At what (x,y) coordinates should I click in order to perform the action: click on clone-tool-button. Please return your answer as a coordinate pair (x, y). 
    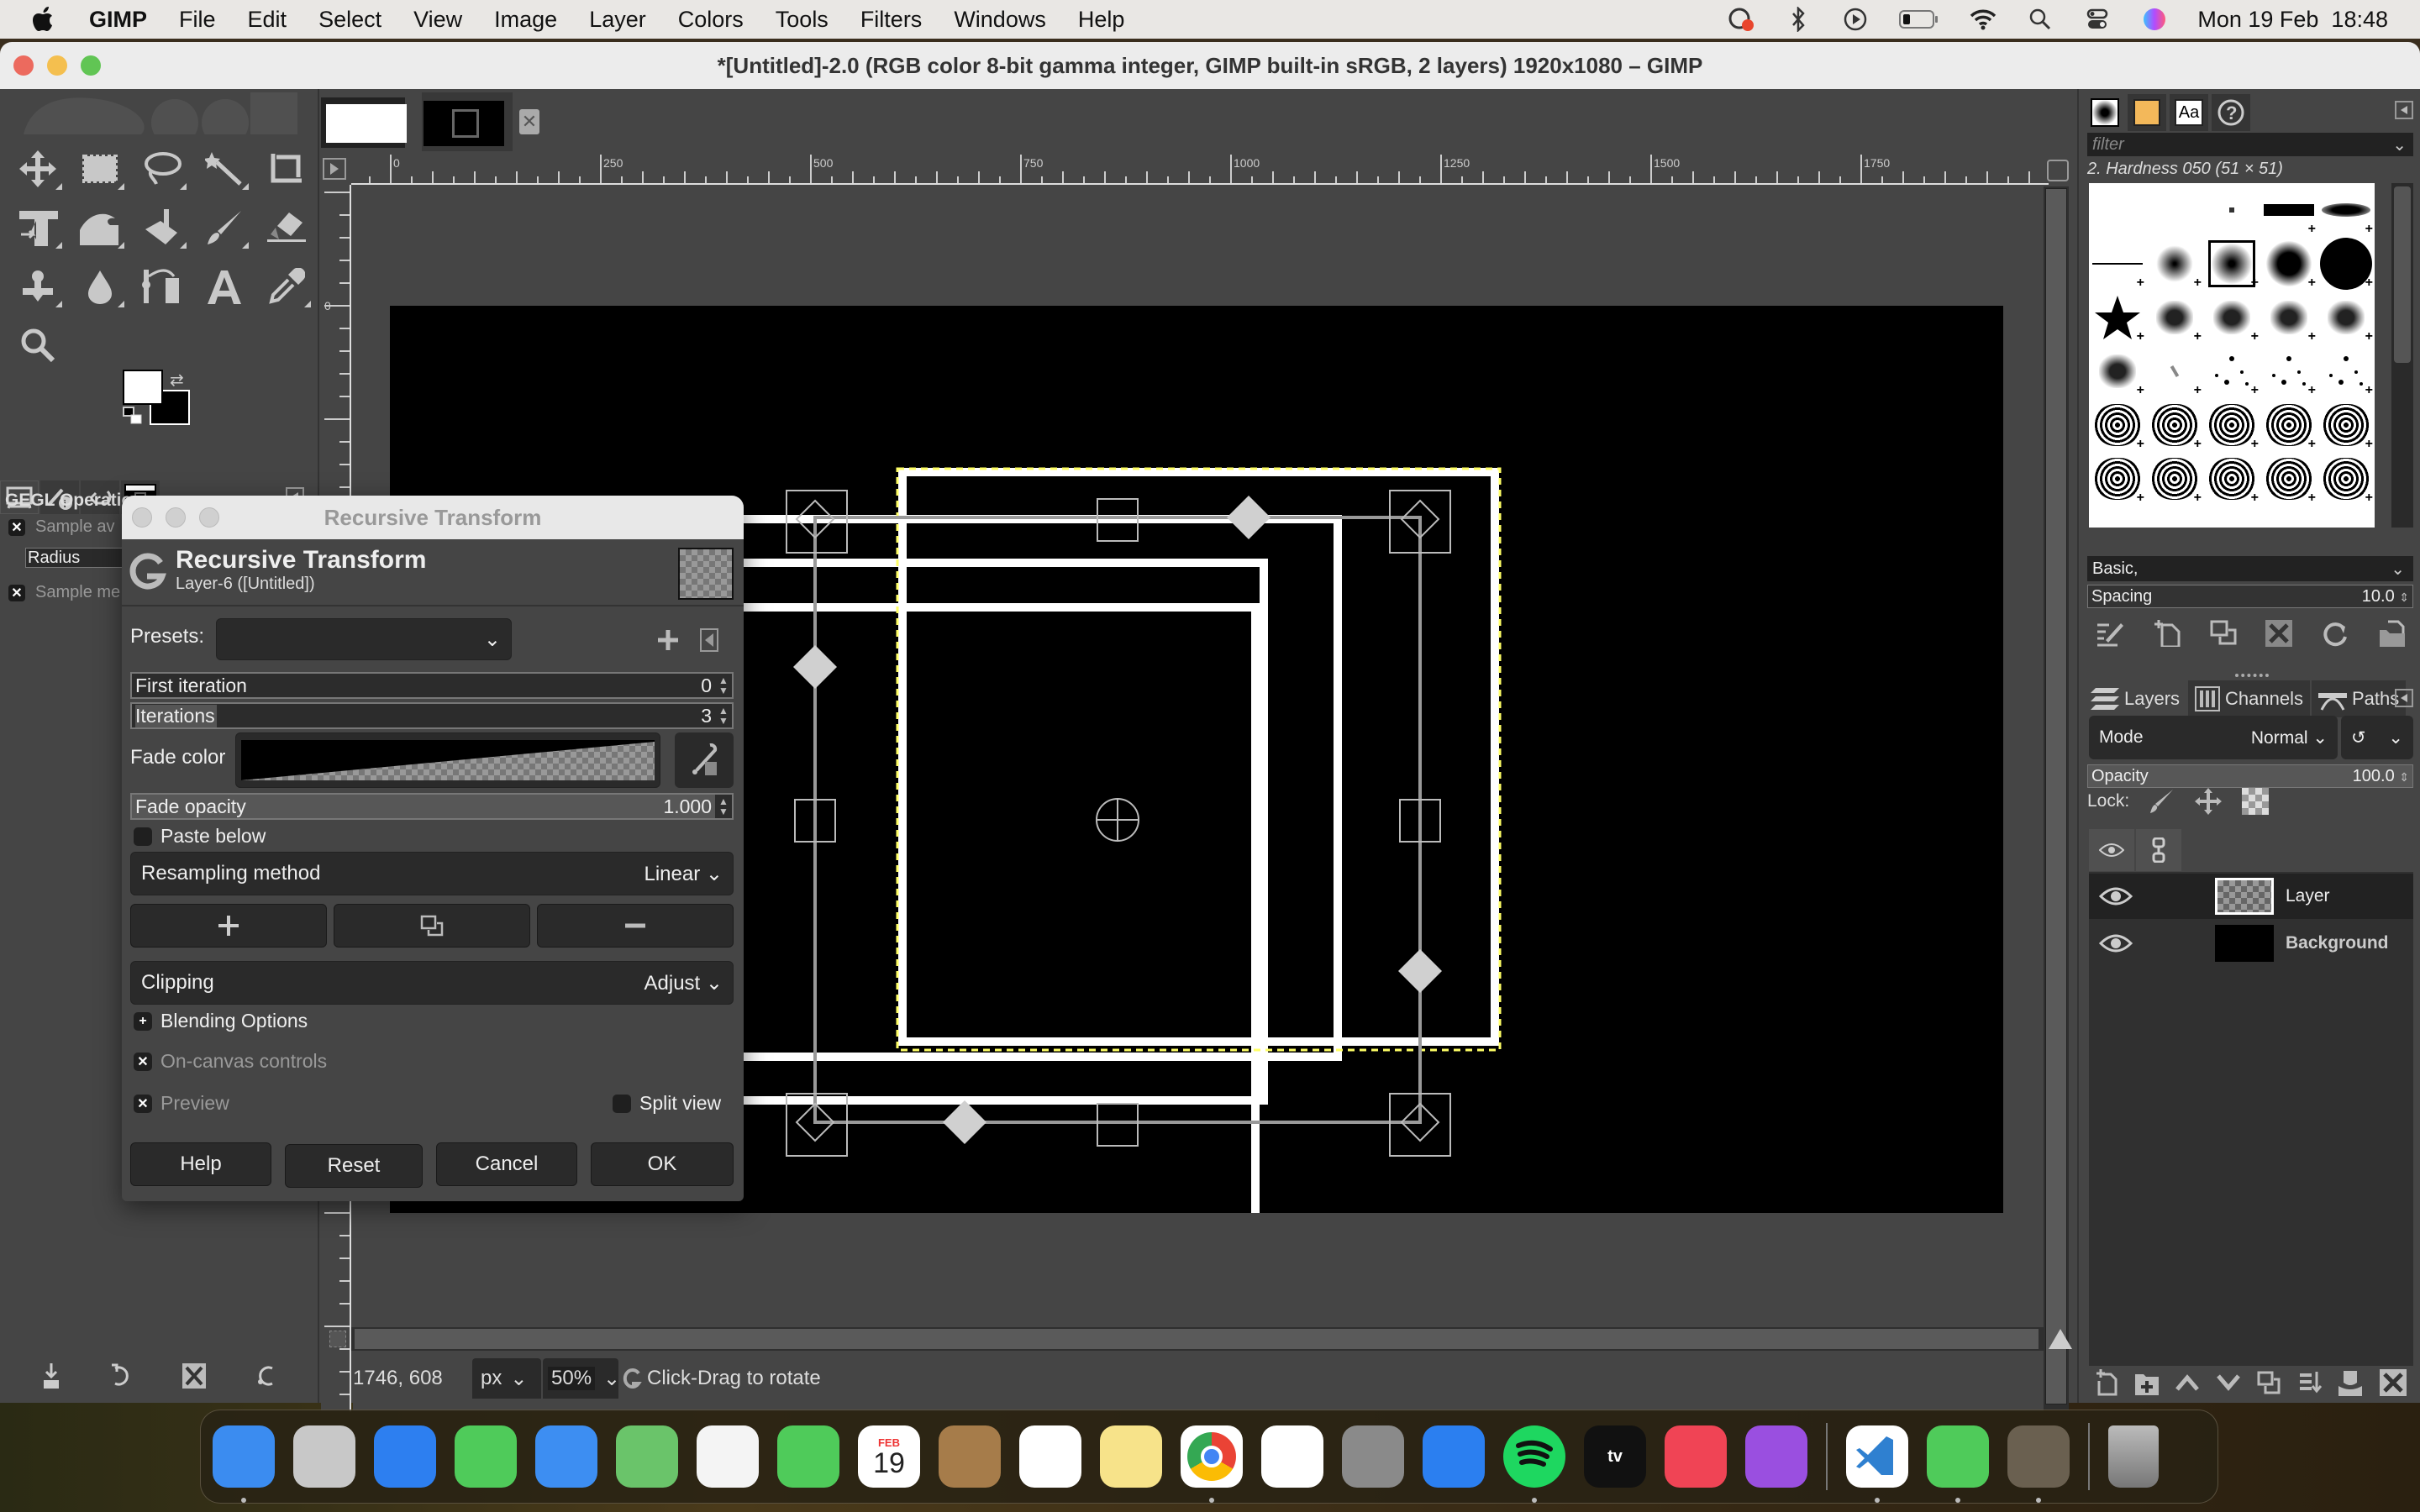
    Looking at the image, I should click on (38, 286).